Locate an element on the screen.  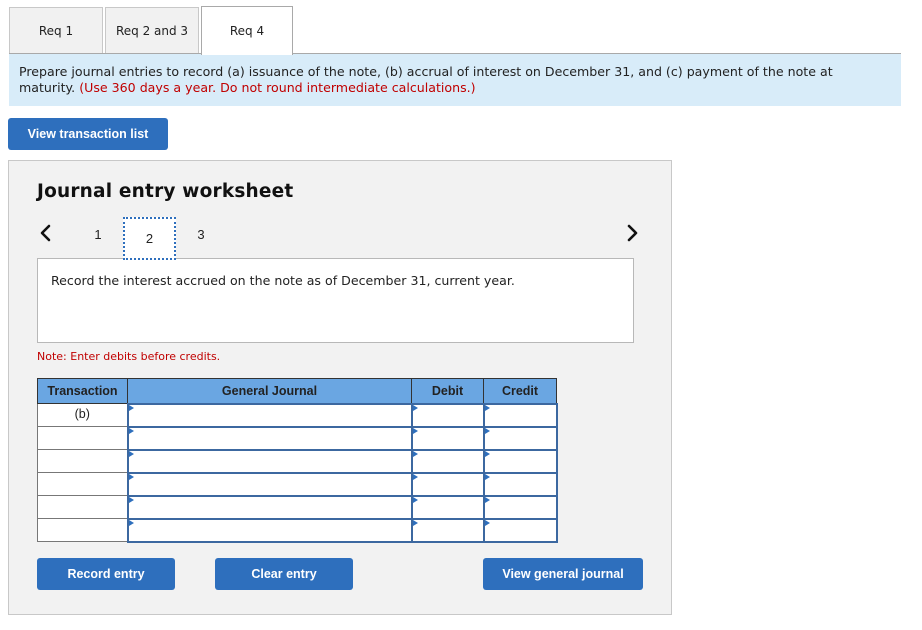
worksheet-title: Journal entry worksheet is located at coordinates (165, 191).